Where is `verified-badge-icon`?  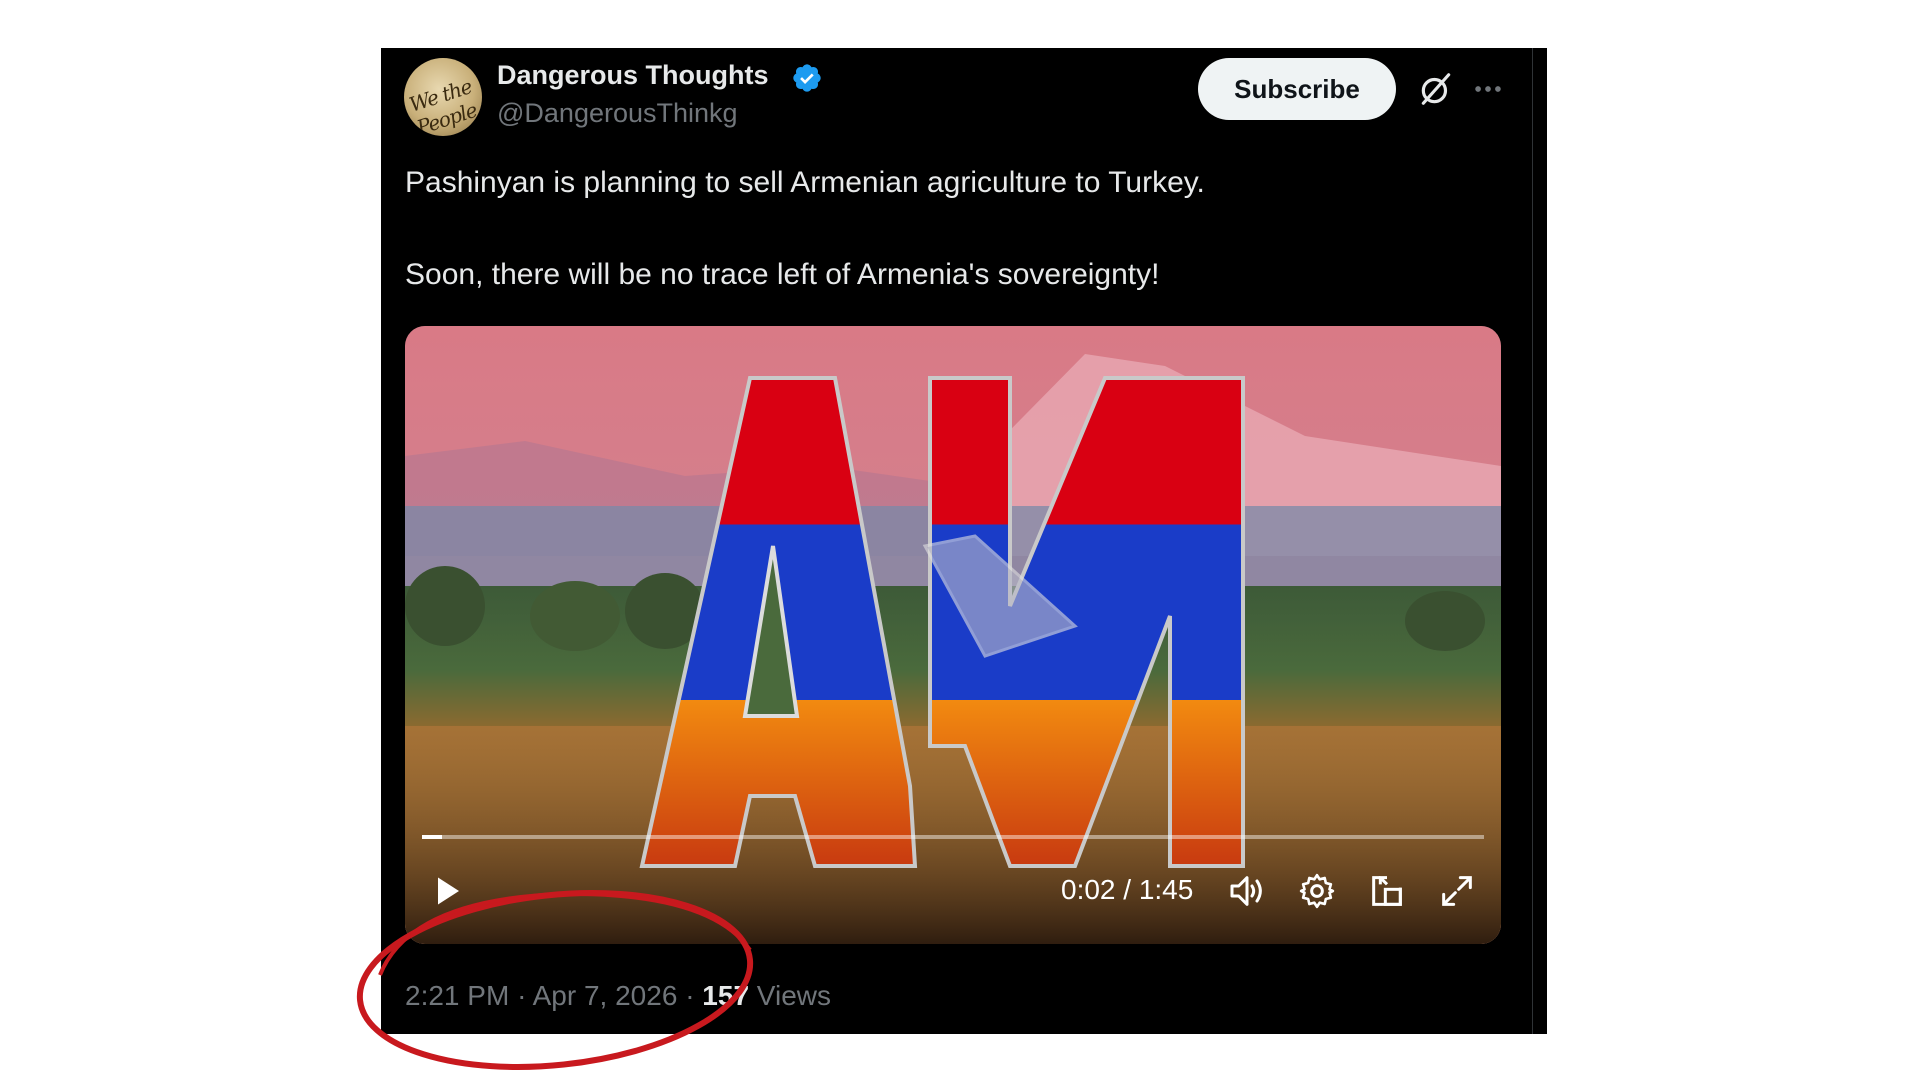
verified-badge-icon is located at coordinates (807, 78).